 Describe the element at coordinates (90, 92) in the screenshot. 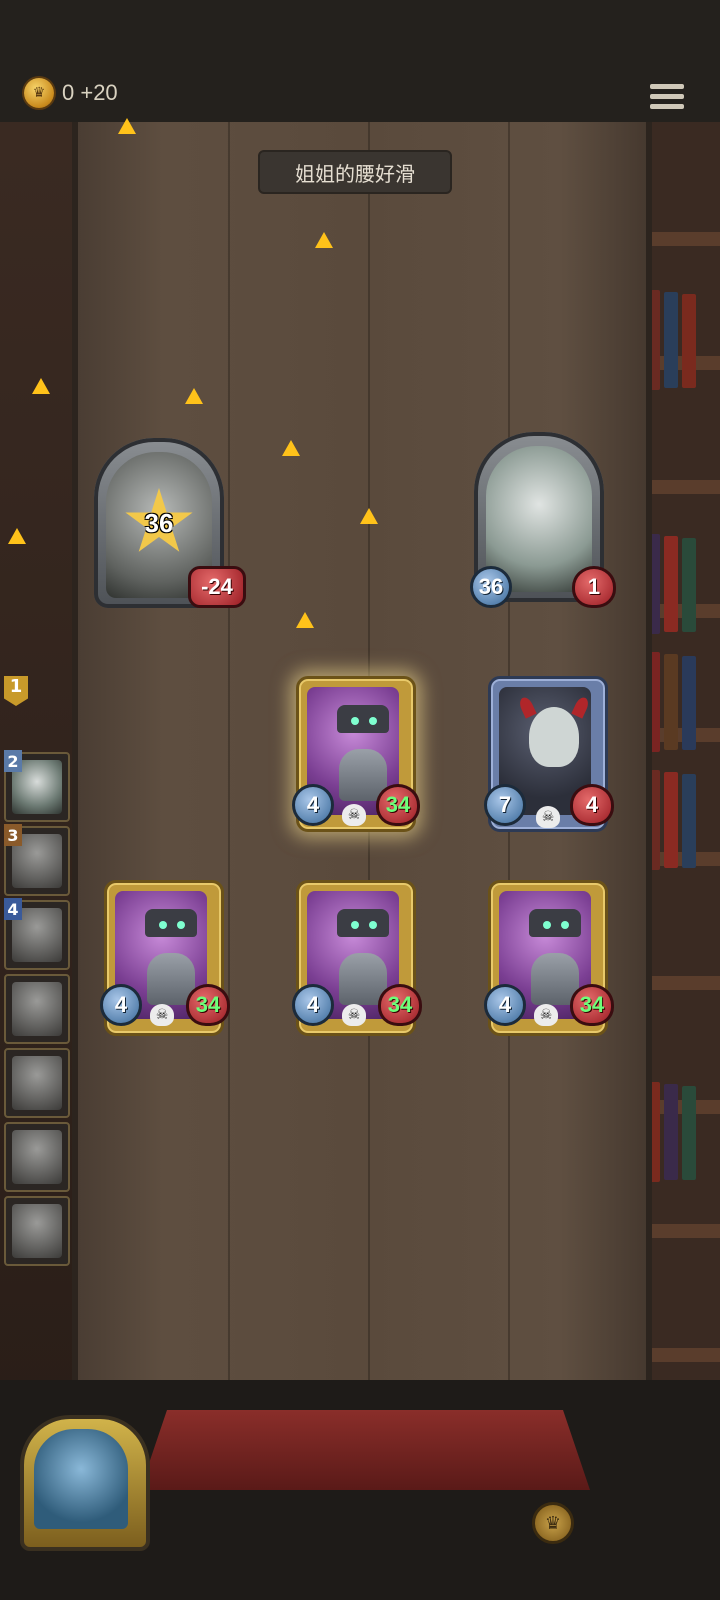

I see `gold-counter: 0 +20` at that location.